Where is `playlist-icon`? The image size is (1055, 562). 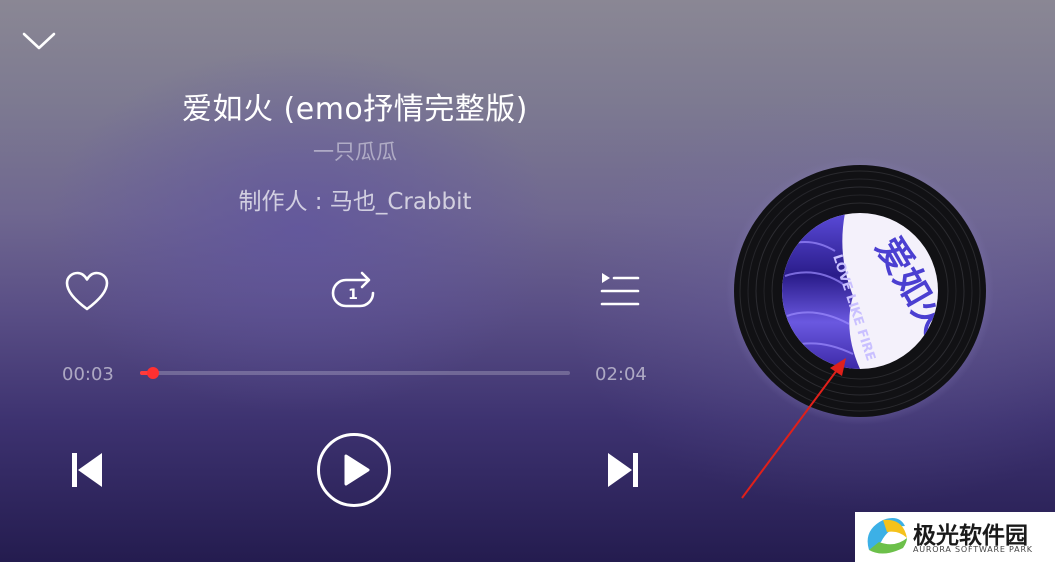 playlist-icon is located at coordinates (620, 289).